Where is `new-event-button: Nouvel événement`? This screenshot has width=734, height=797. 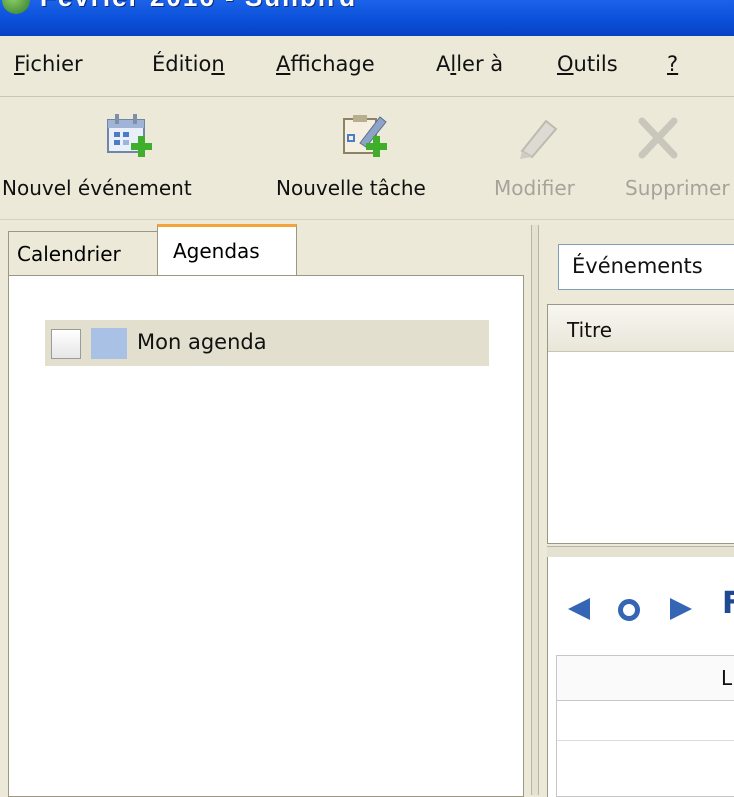
new-event-button: Nouvel événement is located at coordinates (128, 157).